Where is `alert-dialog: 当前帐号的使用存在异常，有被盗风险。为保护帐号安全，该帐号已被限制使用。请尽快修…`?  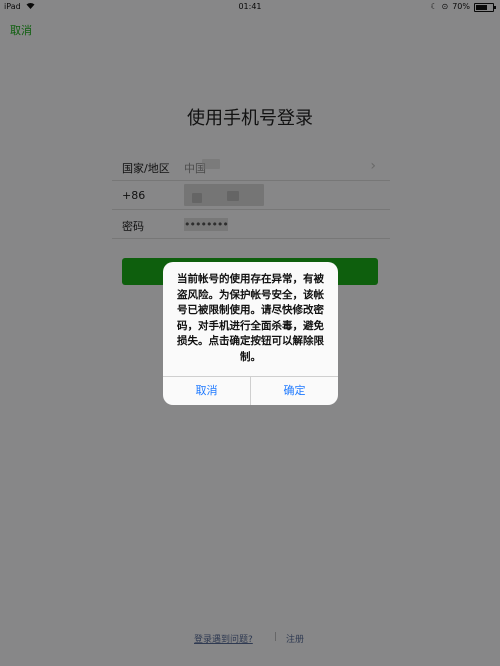 alert-dialog: 当前帐号的使用存在异常，有被盗风险。为保护帐号安全，该帐号已被限制使用。请尽快修… is located at coordinates (250, 333).